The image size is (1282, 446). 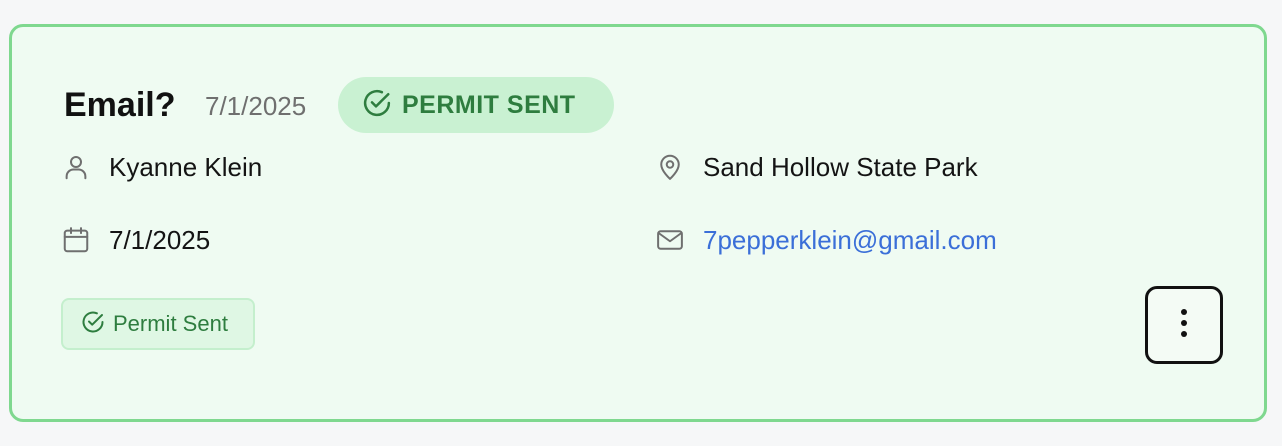 I want to click on event-date: 7/1/2025, so click(x=160, y=240).